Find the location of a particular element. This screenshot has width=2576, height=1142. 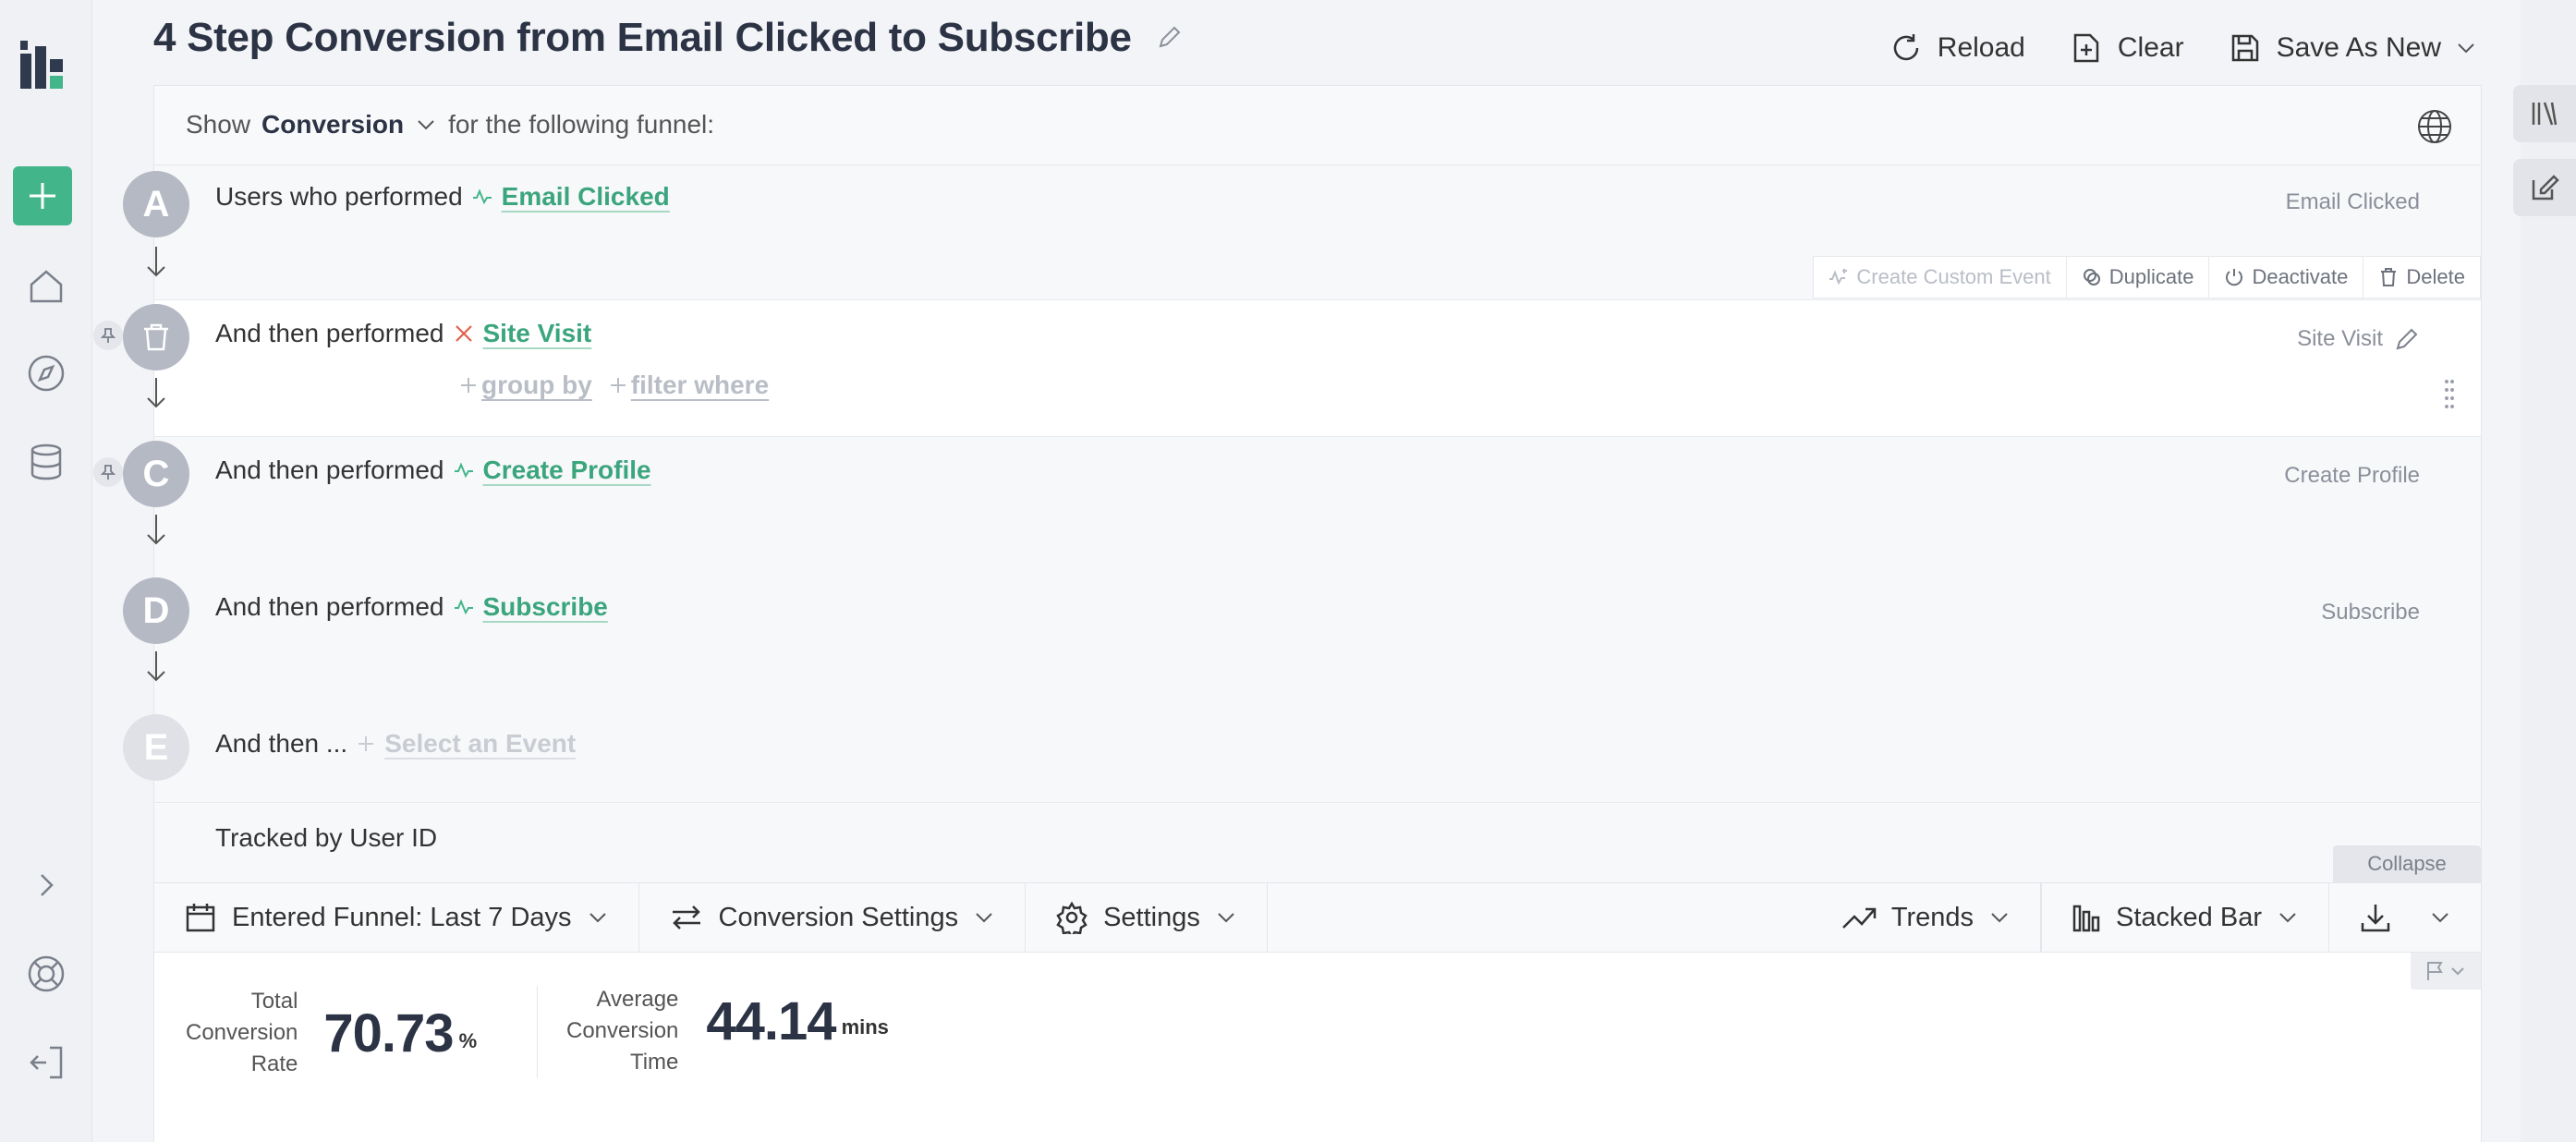

chart-type-label: Stacked Bar is located at coordinates (2189, 917).